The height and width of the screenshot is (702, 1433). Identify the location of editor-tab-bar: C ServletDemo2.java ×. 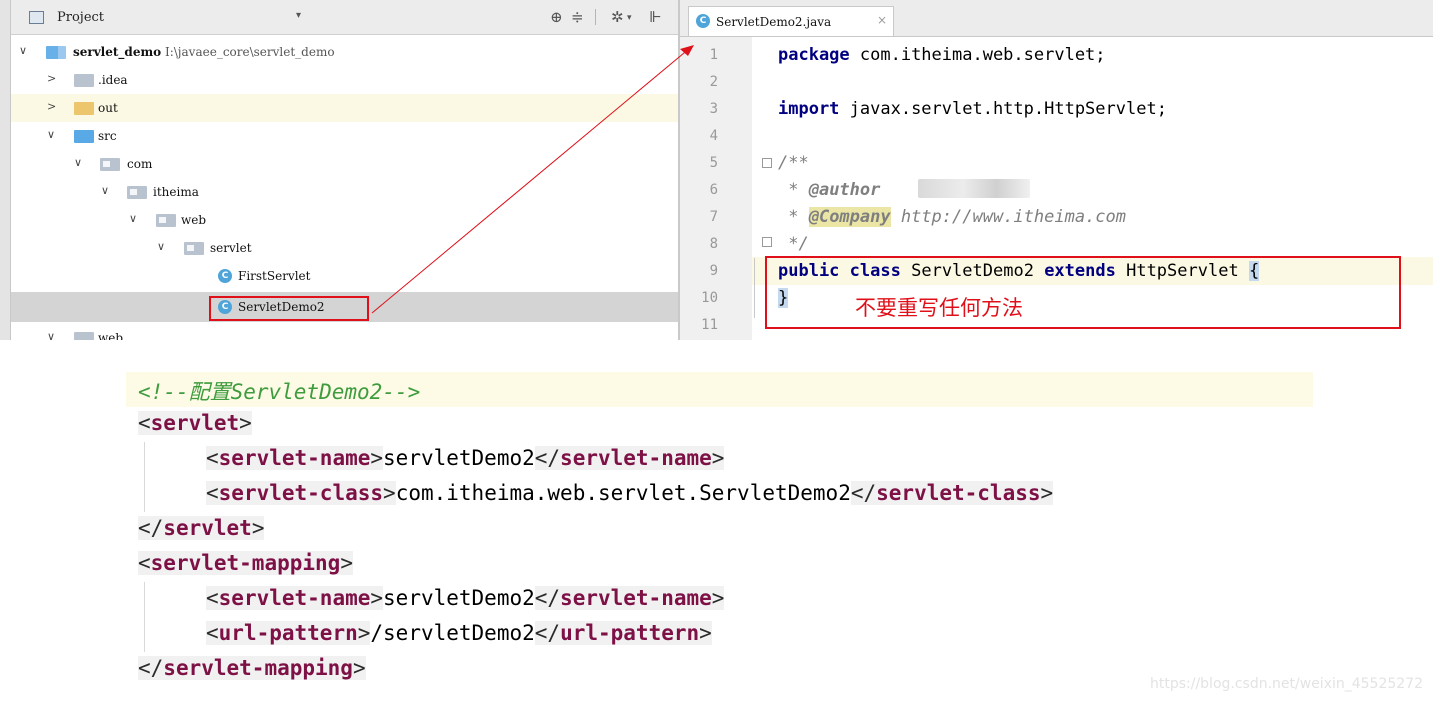
(1056, 18).